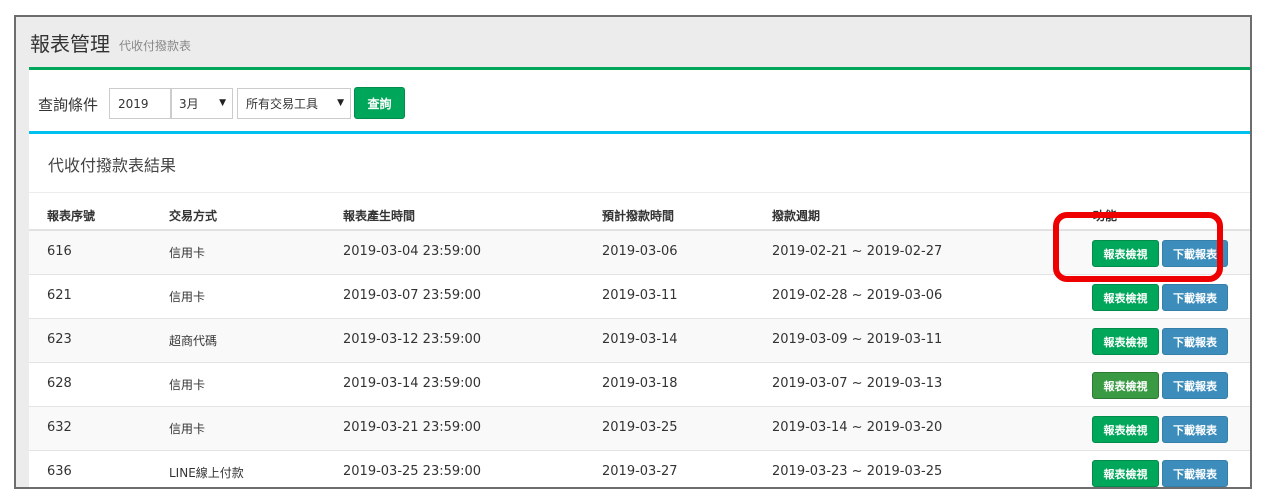  I want to click on payment-tool-value: 所有交易工具, so click(282, 104).